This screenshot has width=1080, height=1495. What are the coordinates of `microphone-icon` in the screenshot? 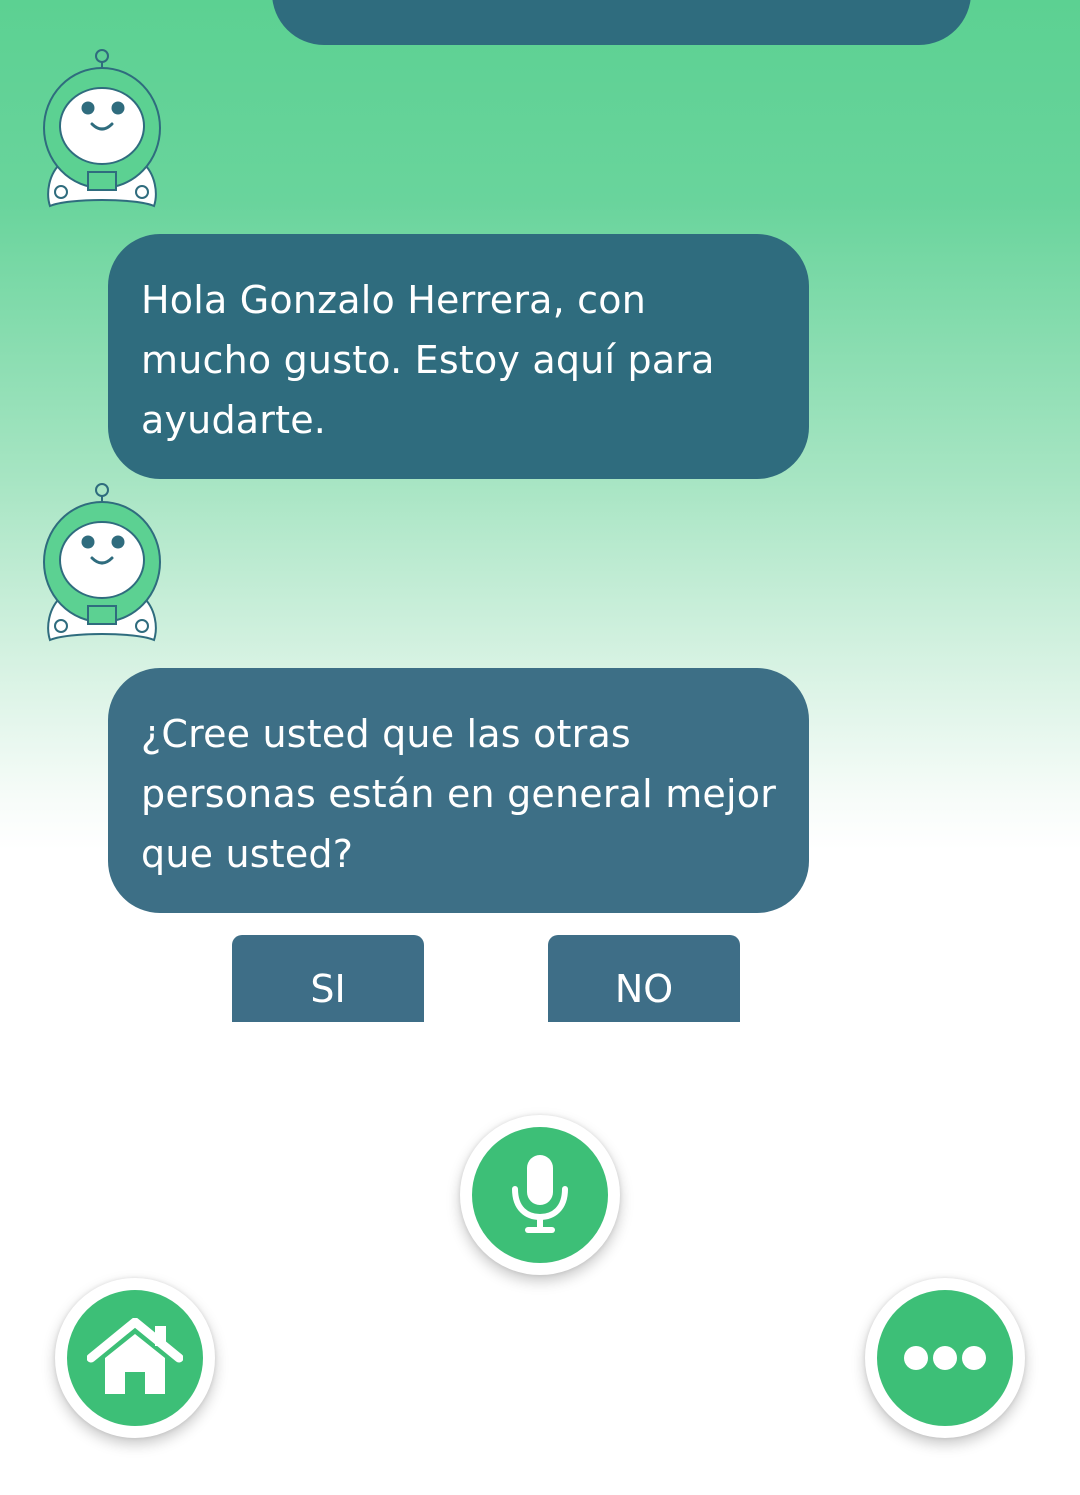 It's located at (540, 1194).